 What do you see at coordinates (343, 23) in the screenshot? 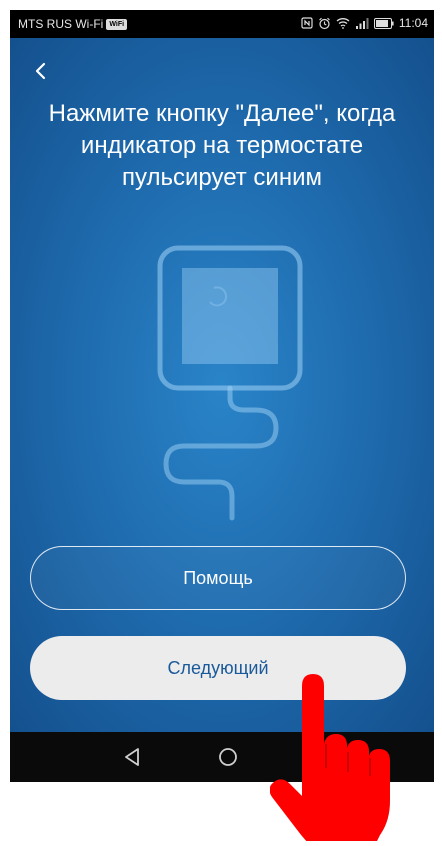
I see `wifi-icon` at bounding box center [343, 23].